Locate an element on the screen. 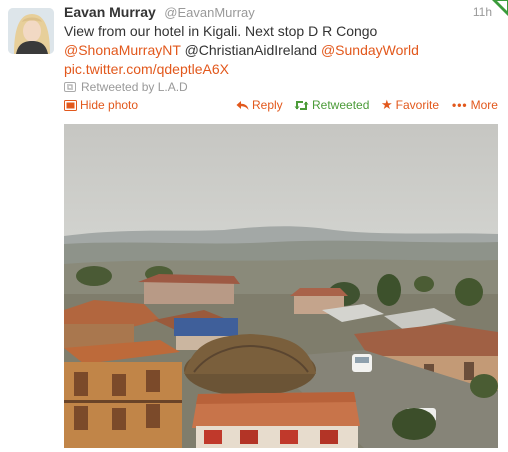  author-name: Eavan Murray is located at coordinates (110, 12).